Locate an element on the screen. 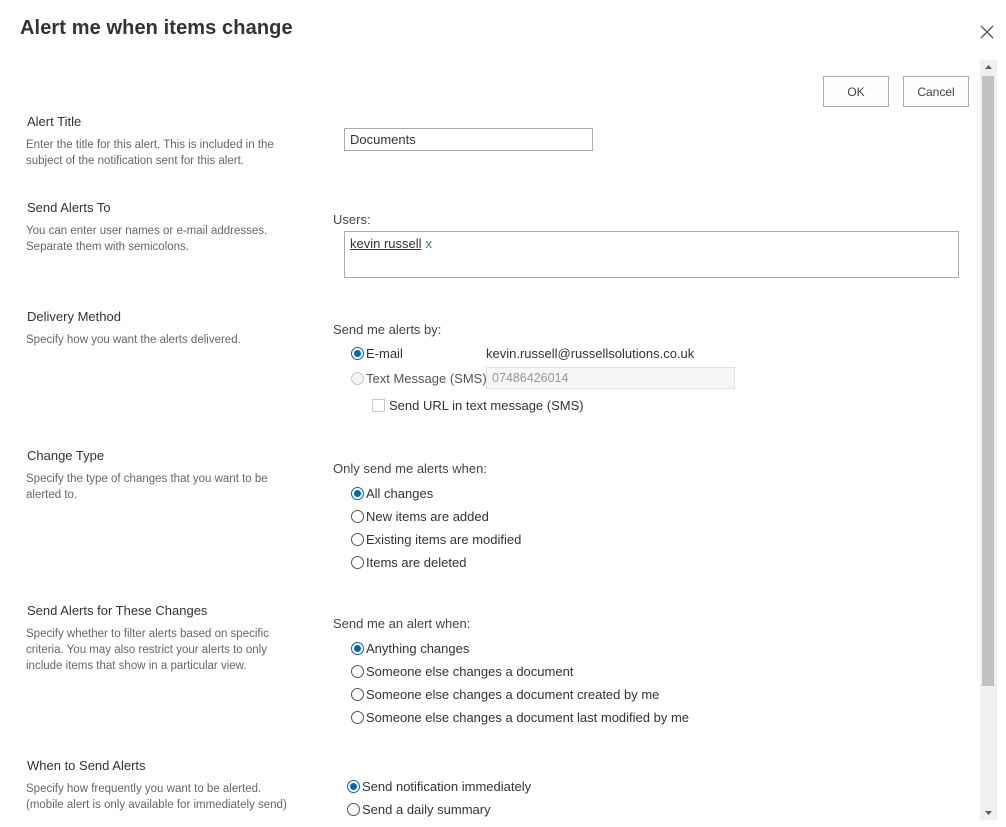  filter-heading: Send Alerts for These Changes is located at coordinates (117, 610).